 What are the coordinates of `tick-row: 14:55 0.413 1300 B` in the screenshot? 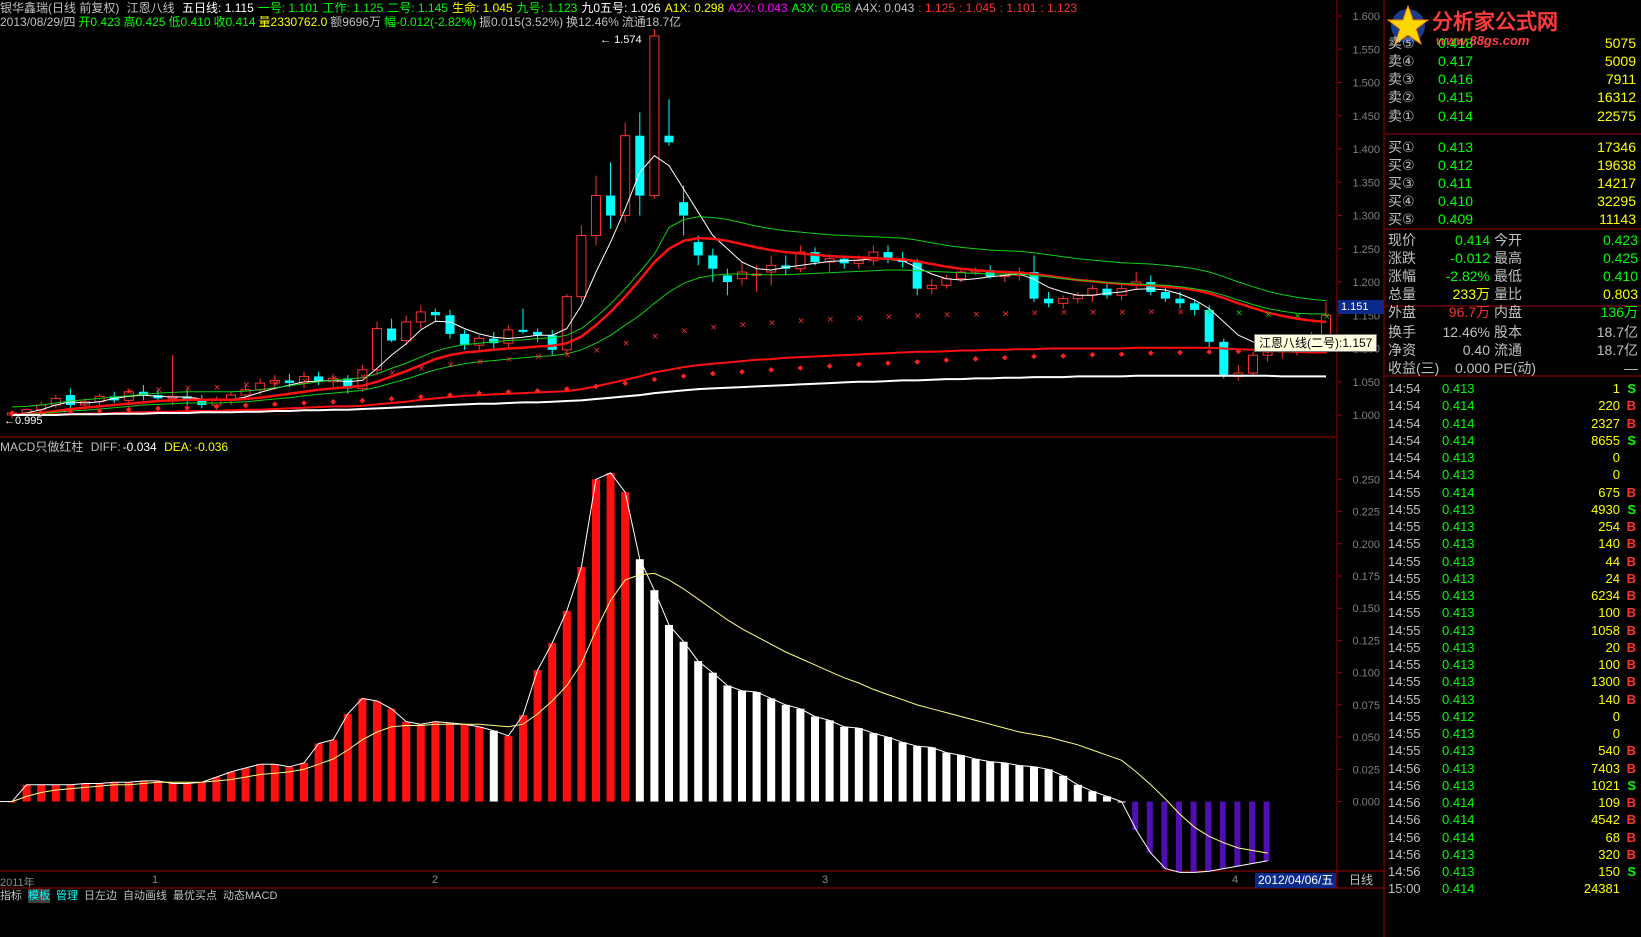 It's located at (1512, 681).